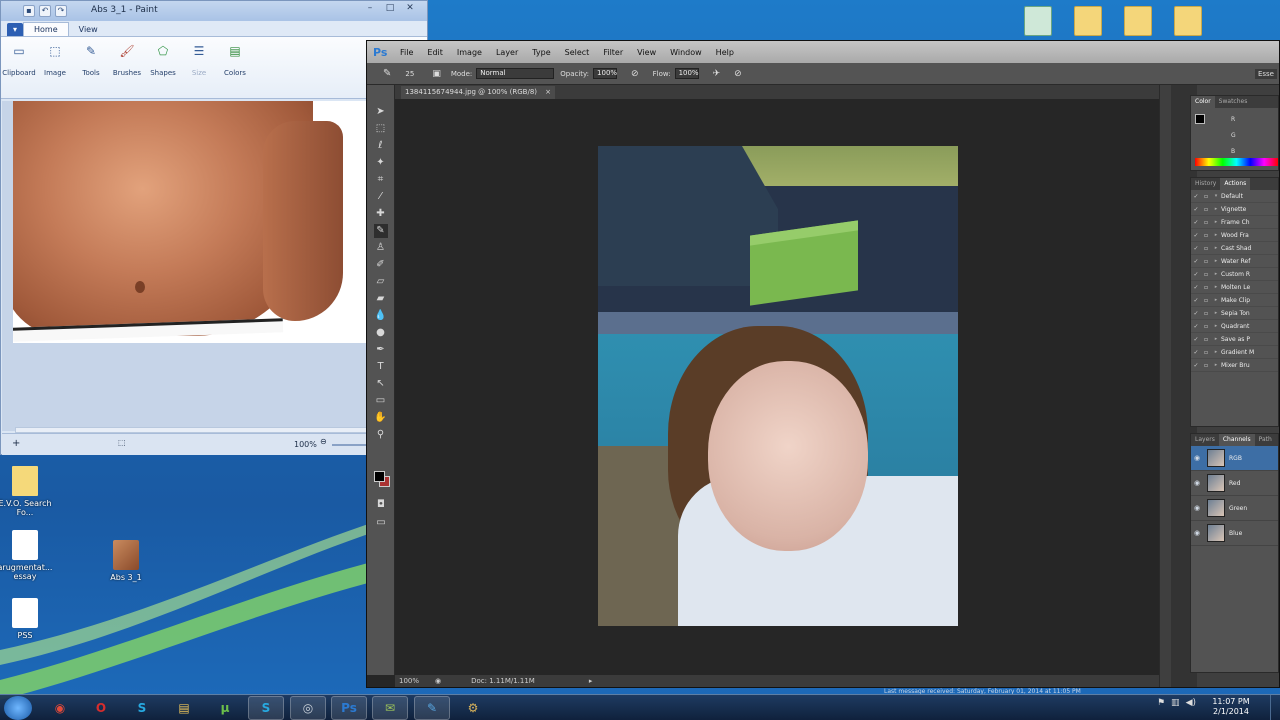  Describe the element at coordinates (717, 74) in the screenshot. I see `airbrush-icon: ✈` at that location.